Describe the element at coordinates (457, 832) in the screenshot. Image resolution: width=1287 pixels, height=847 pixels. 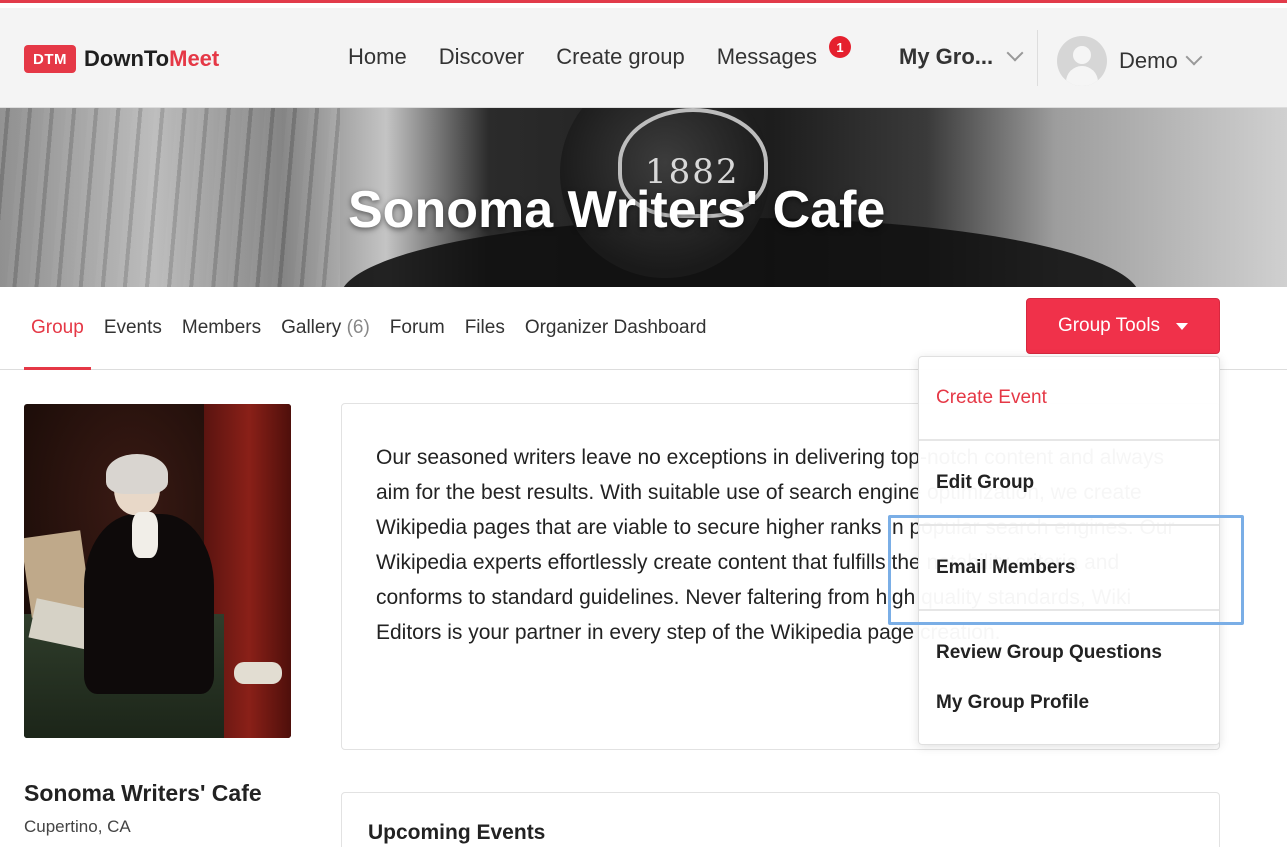
I see `upcoming-events-title: Upcoming Events` at that location.